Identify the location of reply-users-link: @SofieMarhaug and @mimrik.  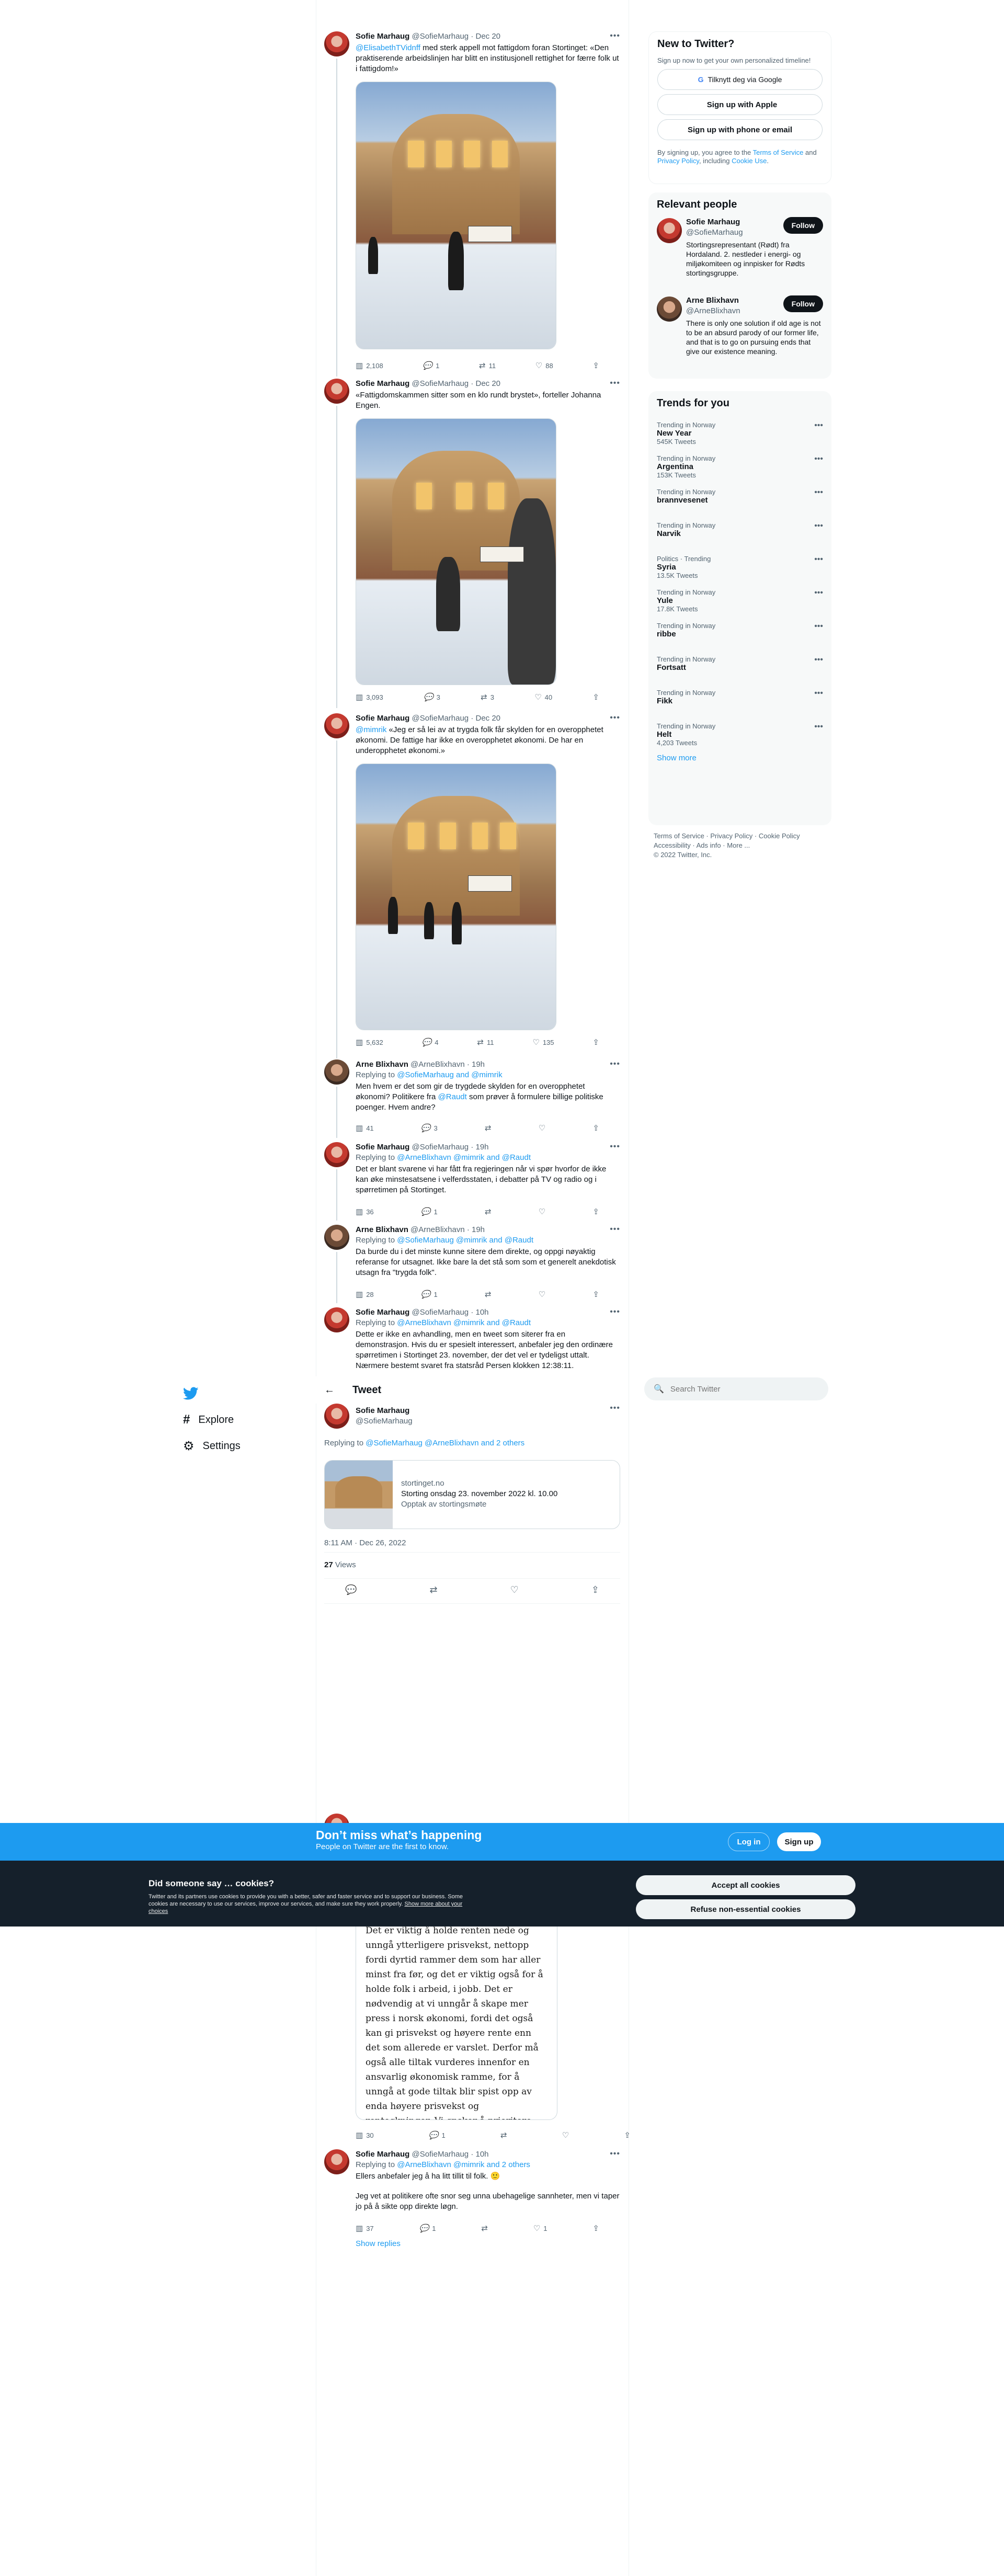
(450, 1074).